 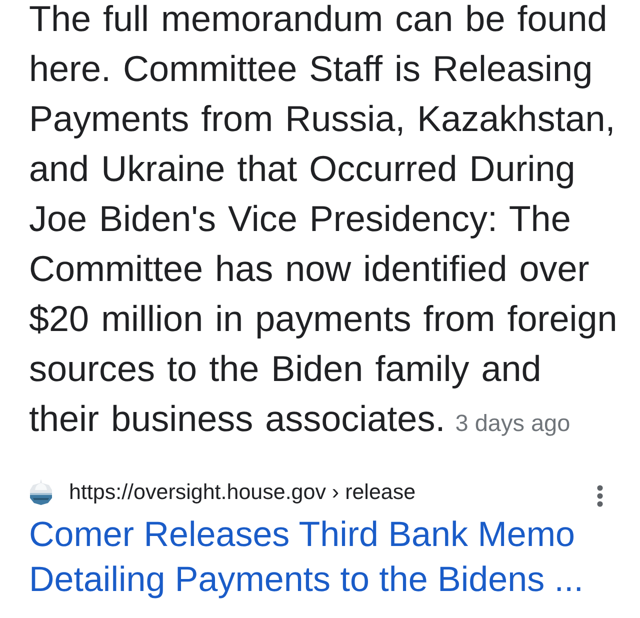 I want to click on dome-badge-icon, so click(x=41, y=492).